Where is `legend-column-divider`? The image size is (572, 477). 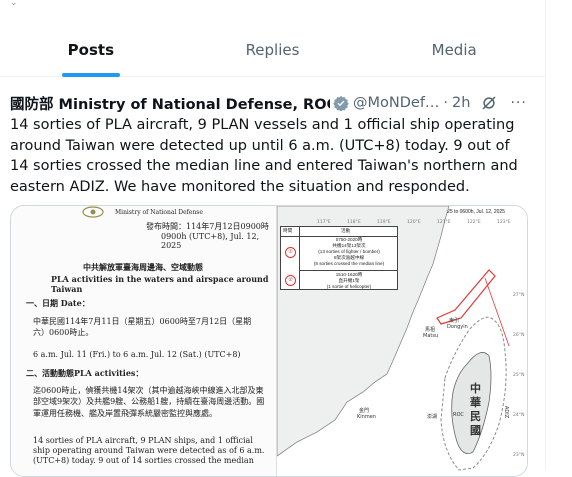 legend-column-divider is located at coordinates (299, 258).